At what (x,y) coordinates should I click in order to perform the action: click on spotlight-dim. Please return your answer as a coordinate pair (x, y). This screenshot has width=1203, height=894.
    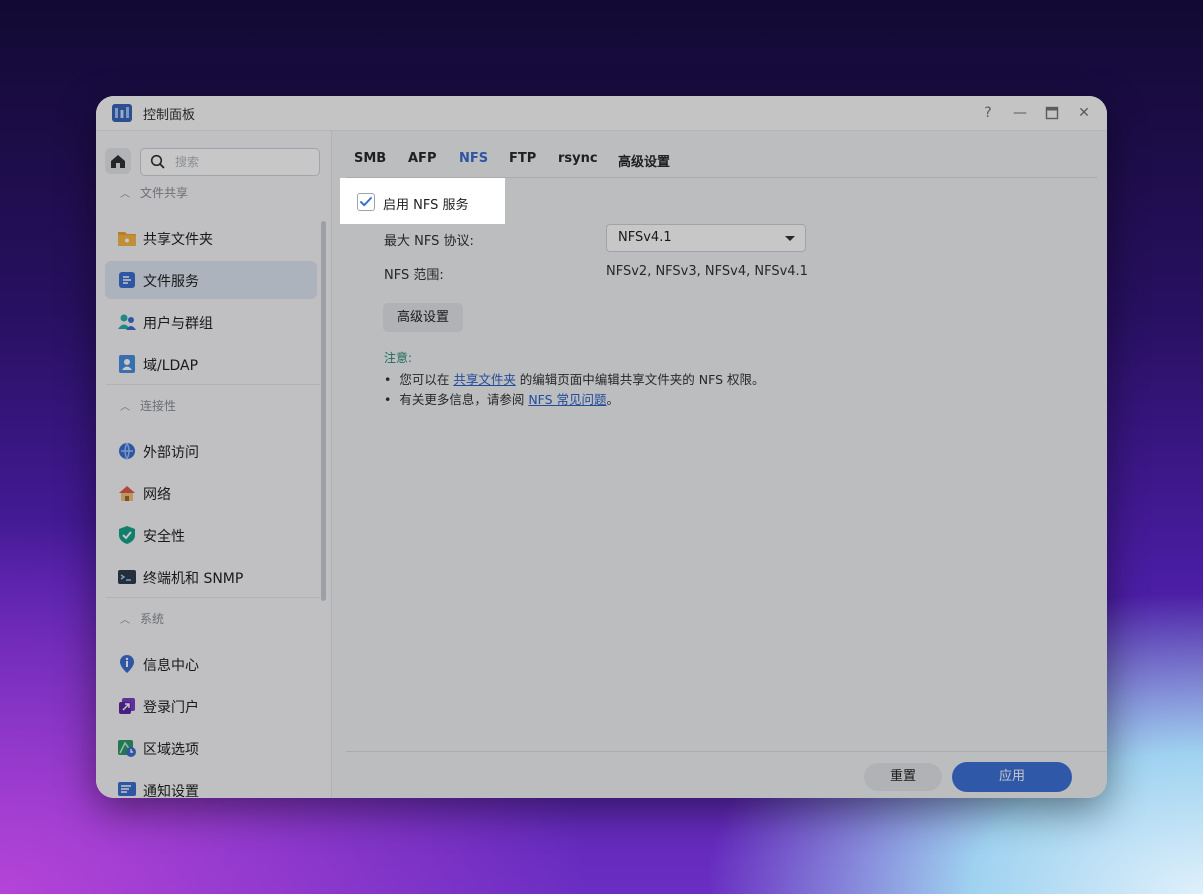
    Looking at the image, I should click on (806, 201).